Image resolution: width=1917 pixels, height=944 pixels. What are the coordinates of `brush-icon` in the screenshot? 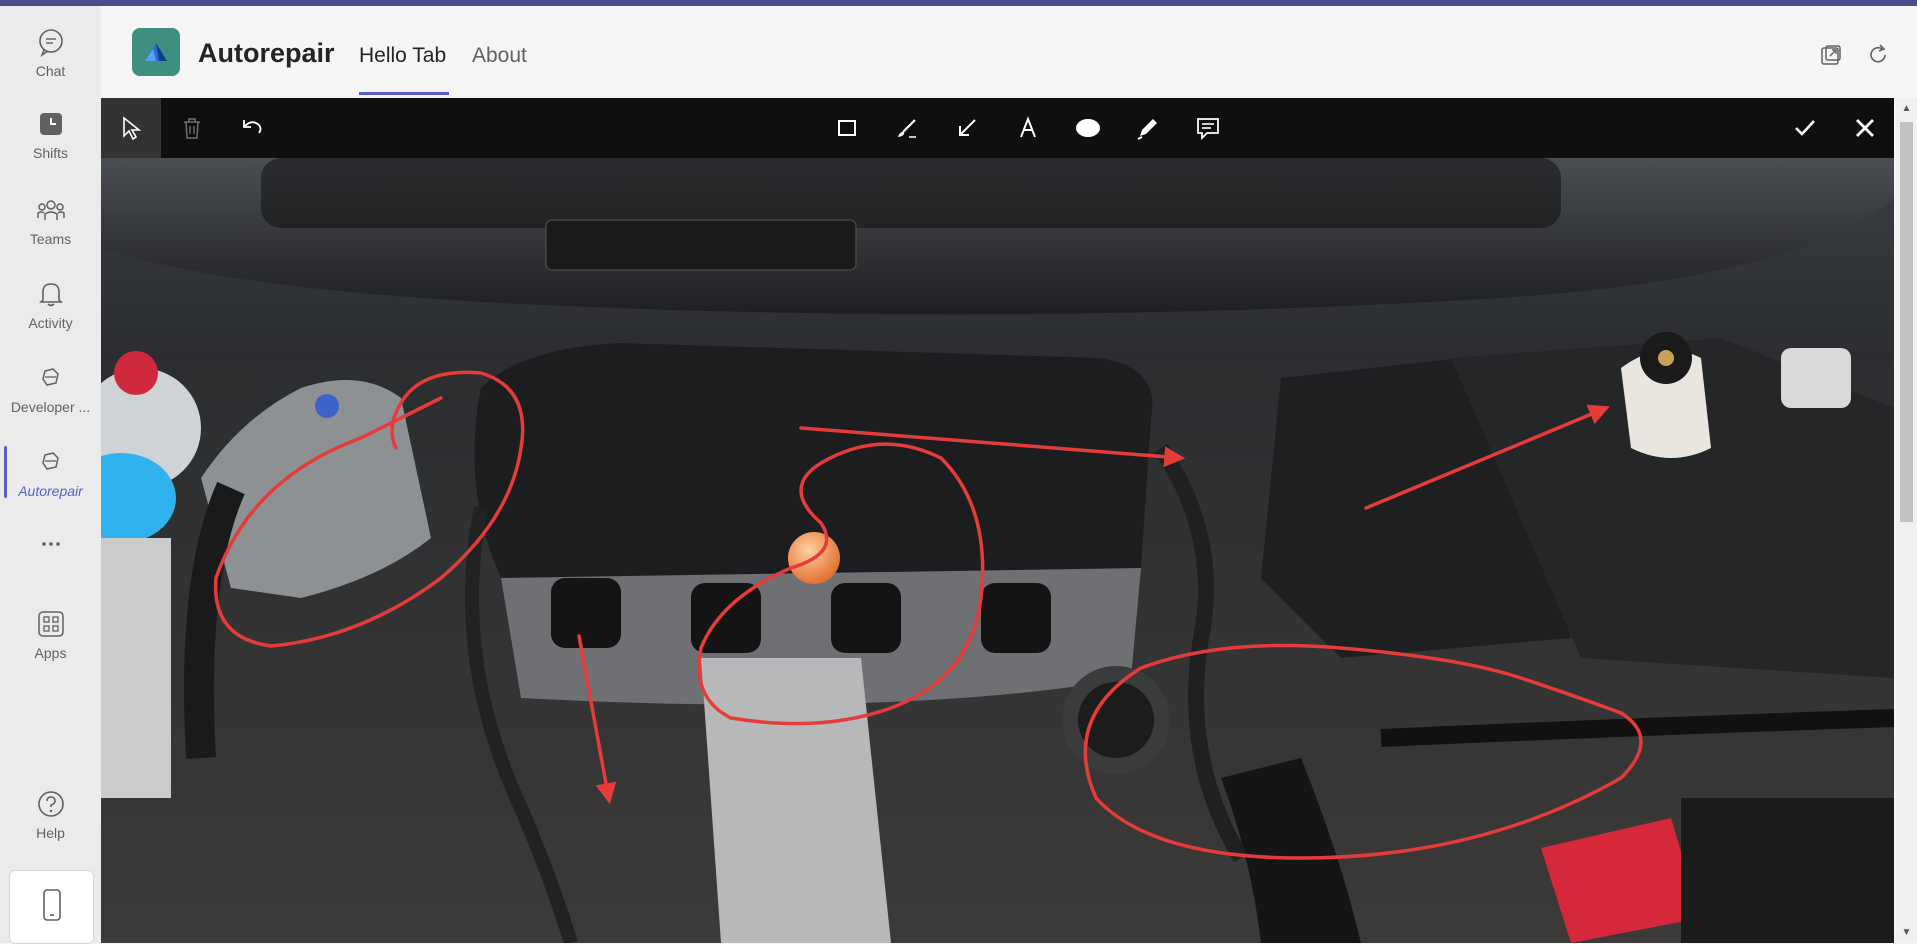 It's located at (907, 128).